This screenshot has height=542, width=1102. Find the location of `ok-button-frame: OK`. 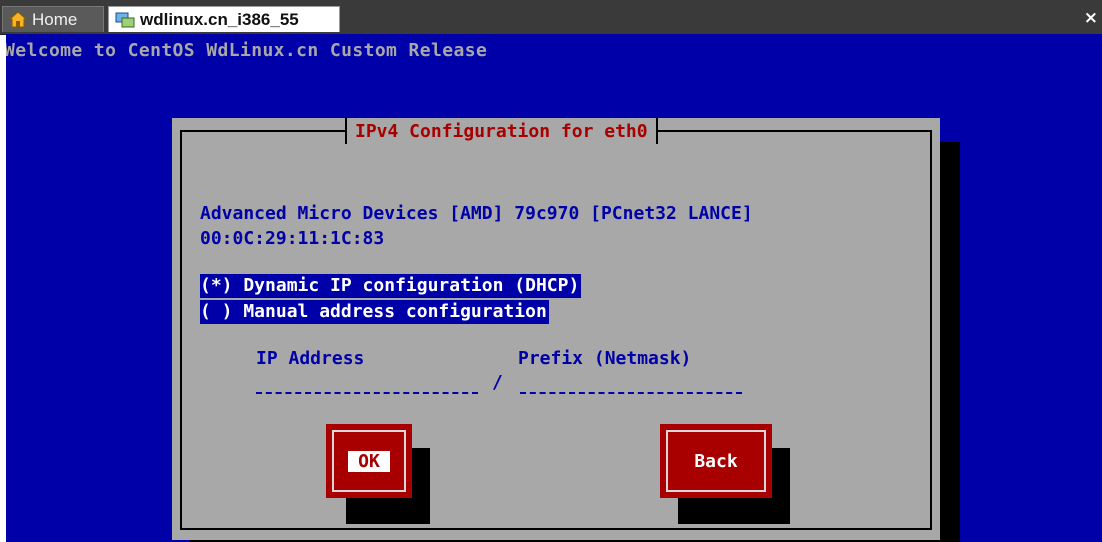

ok-button-frame: OK is located at coordinates (369, 461).